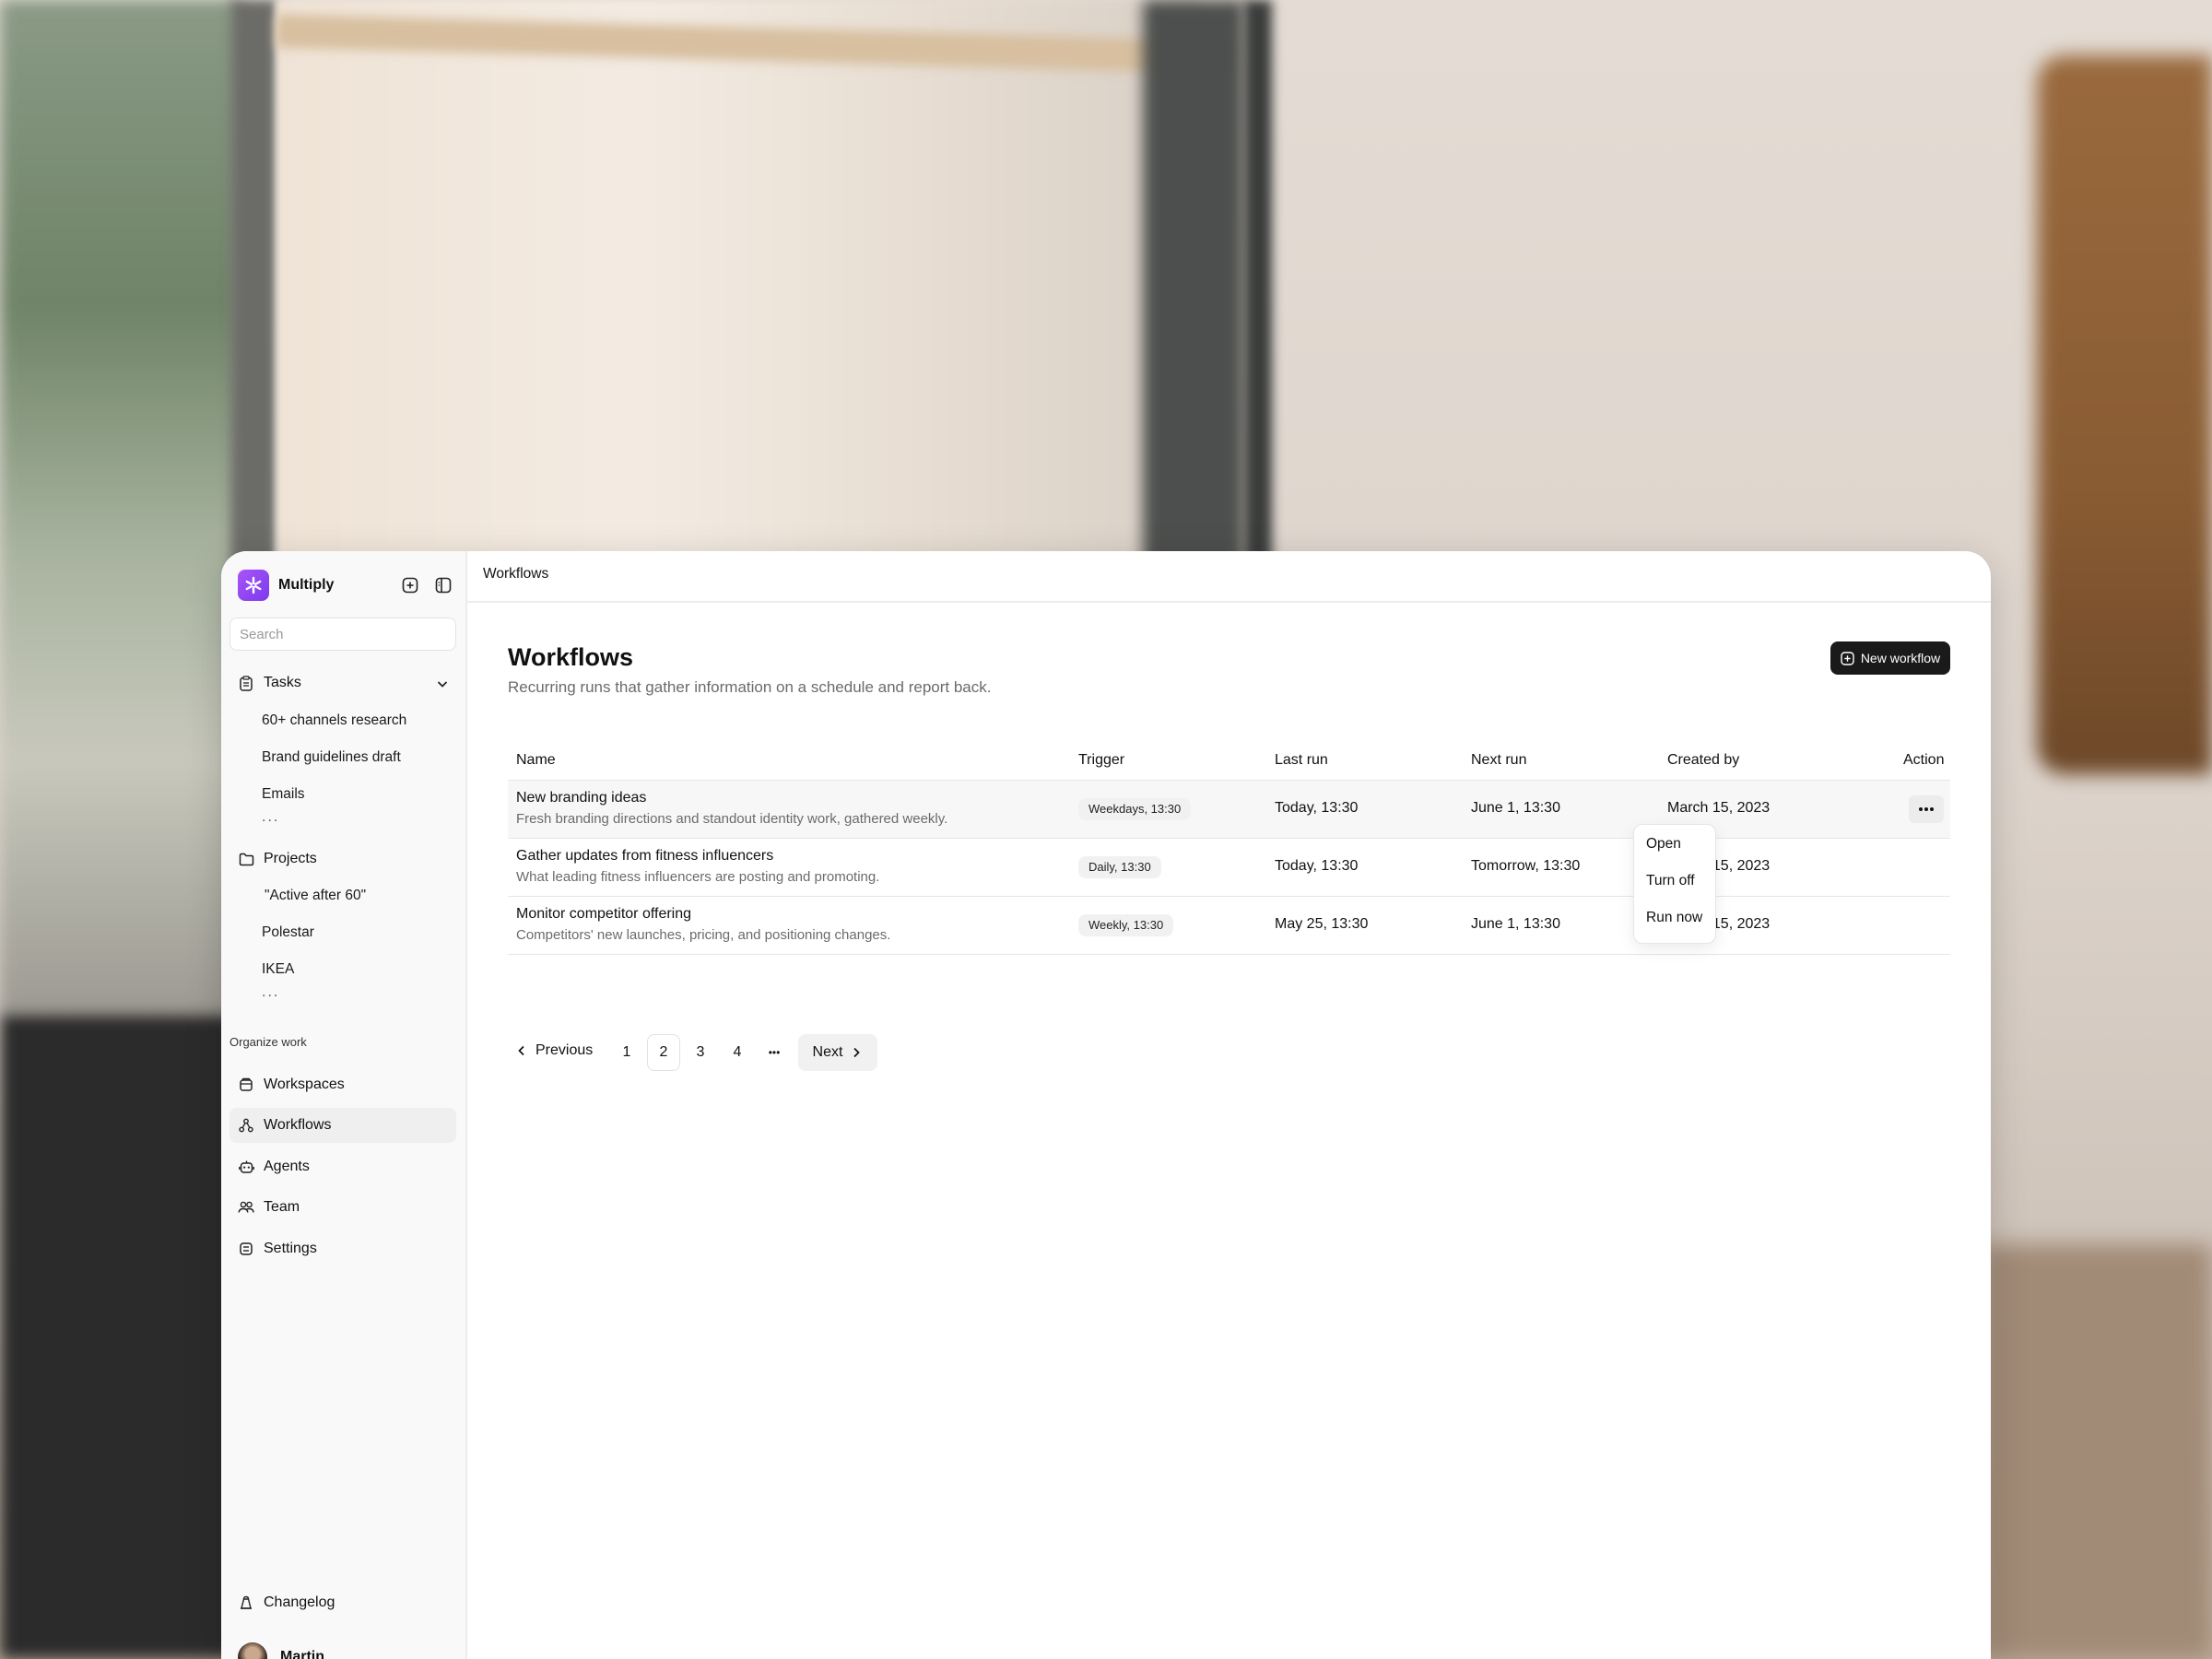 The width and height of the screenshot is (2212, 1659). What do you see at coordinates (1228, 577) in the screenshot?
I see `top-bar: Workflows` at bounding box center [1228, 577].